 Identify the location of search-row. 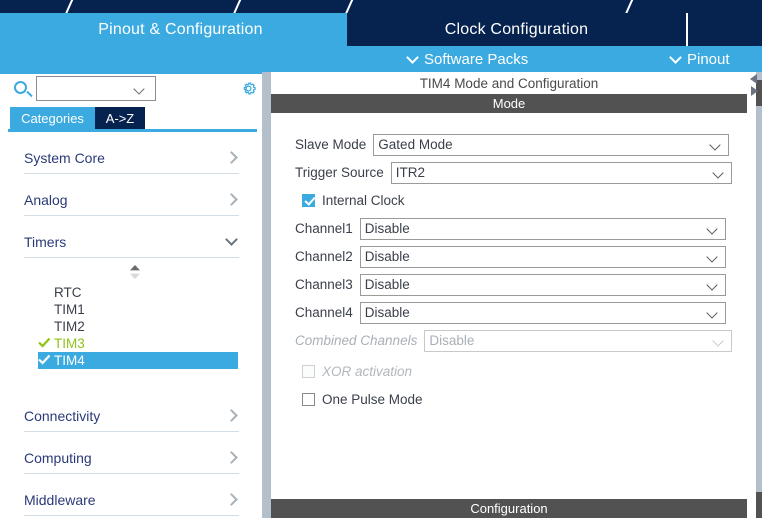
(131, 90).